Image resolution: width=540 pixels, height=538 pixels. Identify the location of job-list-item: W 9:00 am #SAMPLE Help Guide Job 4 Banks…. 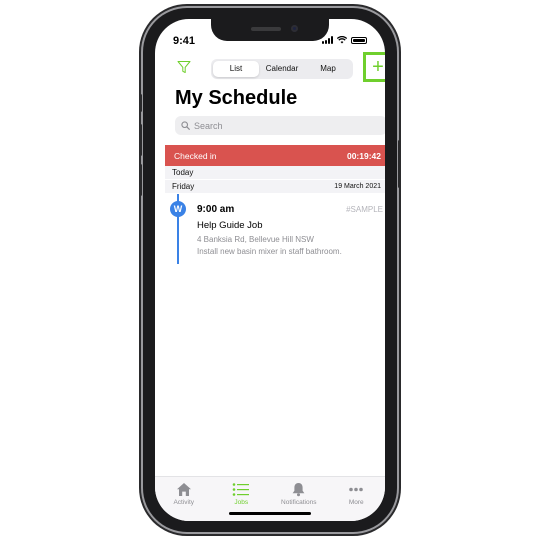
(275, 229).